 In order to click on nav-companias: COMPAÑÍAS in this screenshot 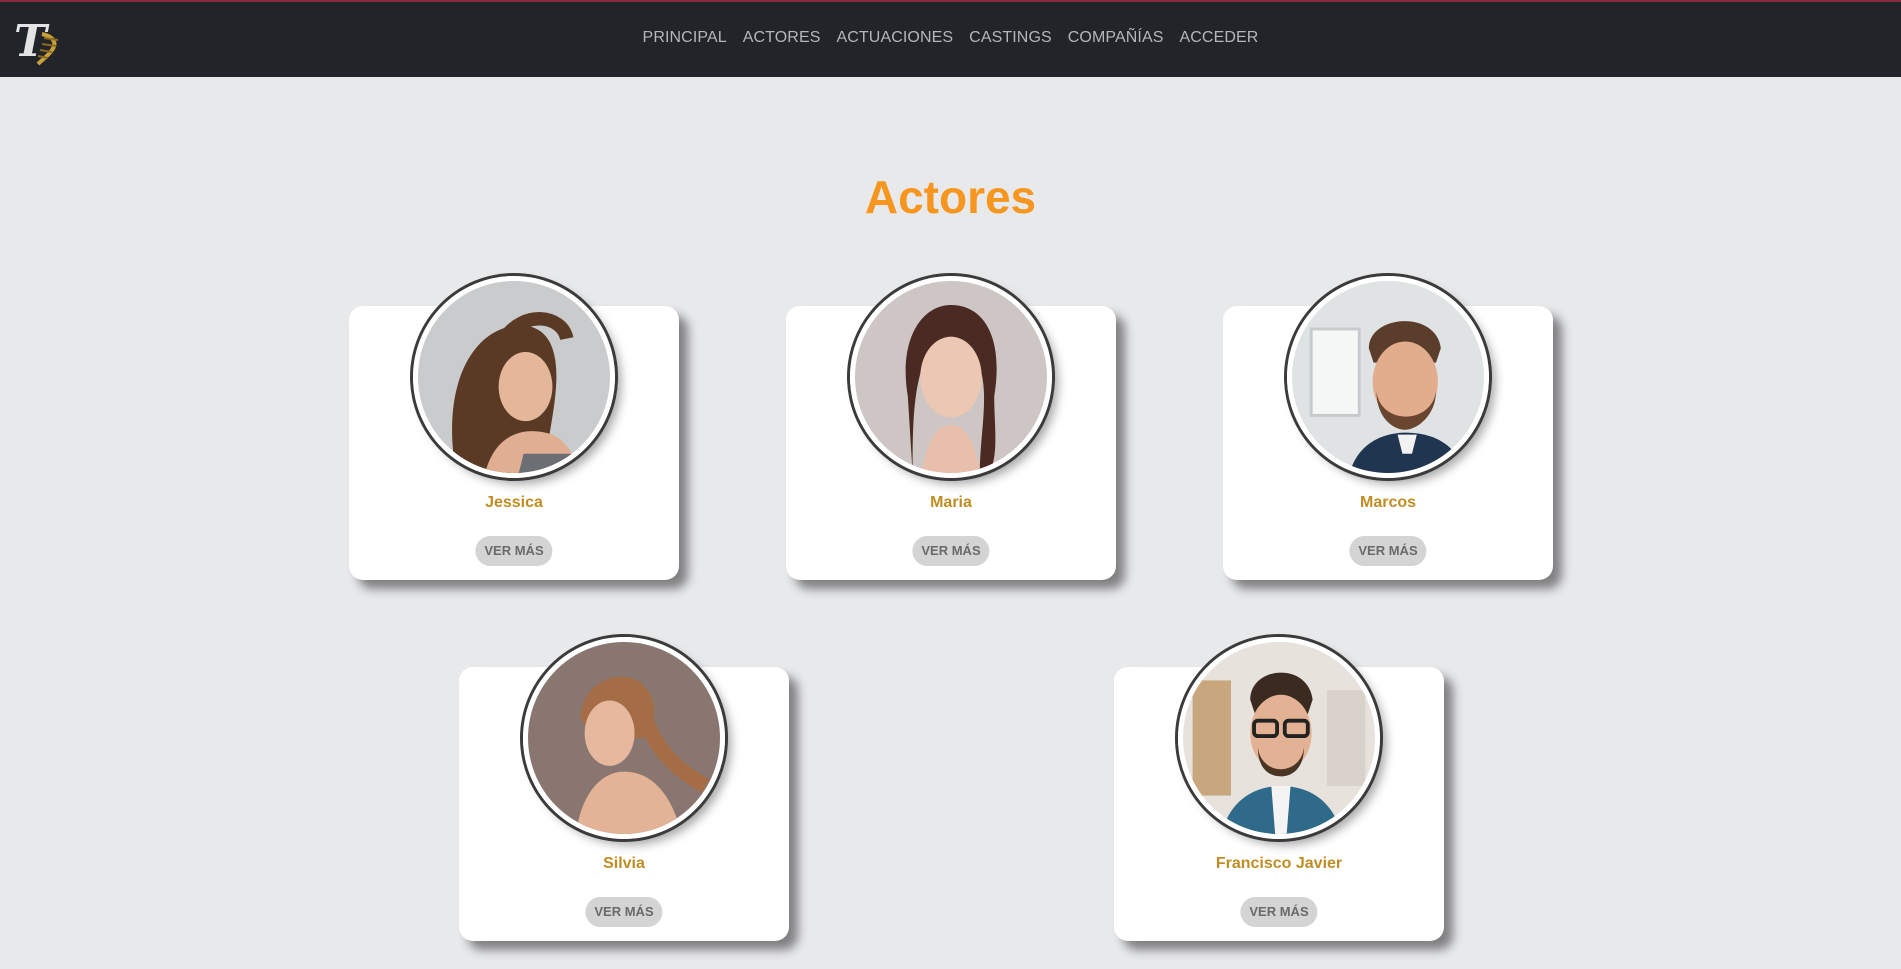, I will do `click(1116, 38)`.